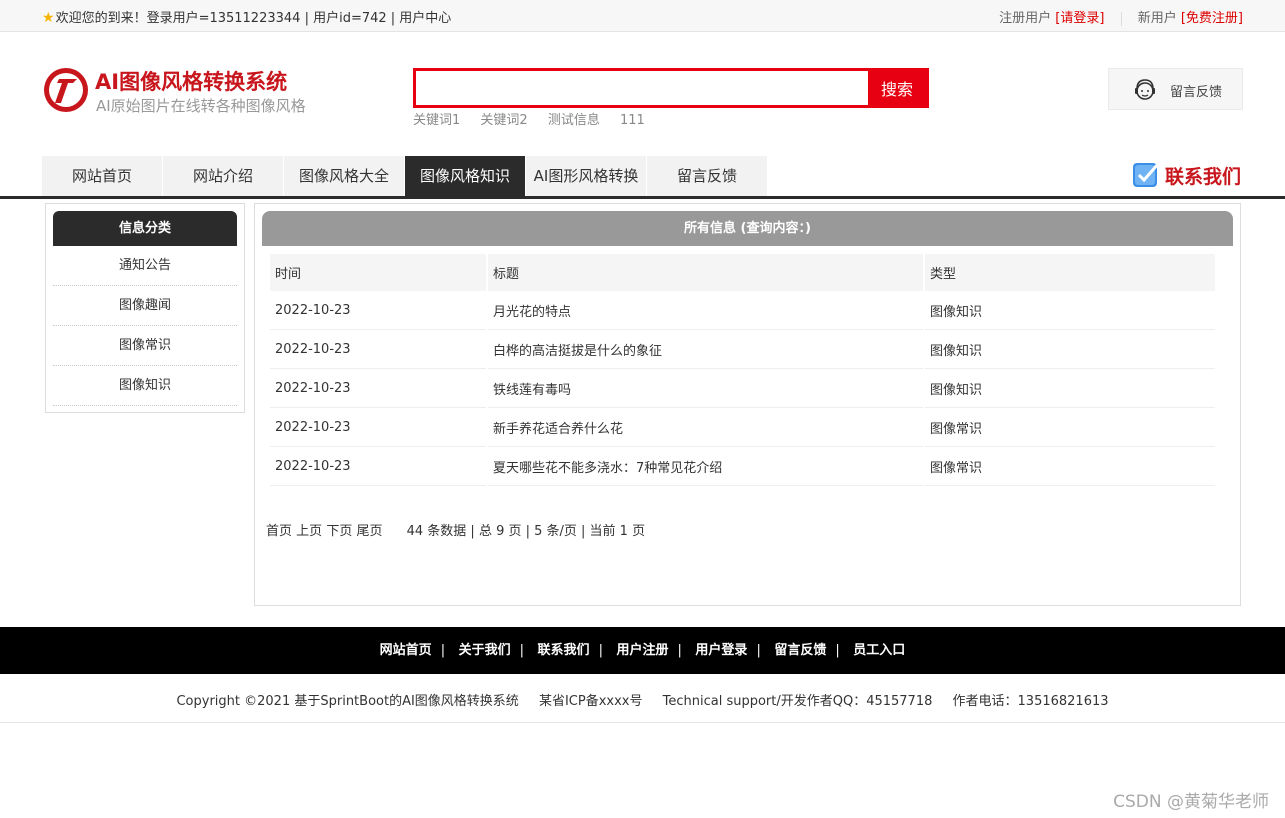 Image resolution: width=1285 pixels, height=818 pixels. I want to click on hot-keyword: 测试信息, so click(574, 120).